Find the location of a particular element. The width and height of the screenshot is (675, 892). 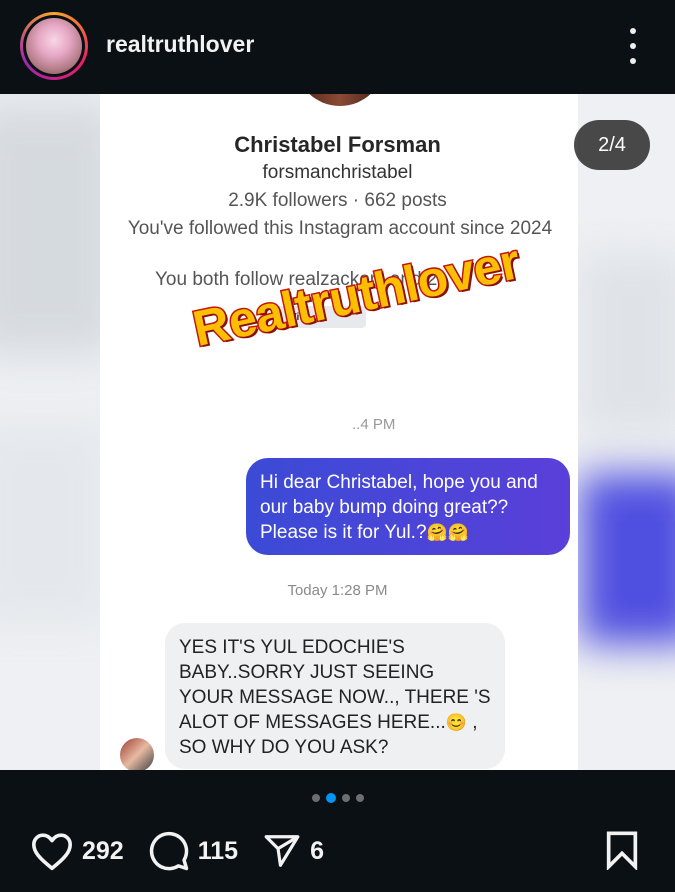

chat-profile-stats: 2.9K followers · 662 posts is located at coordinates (337, 200).